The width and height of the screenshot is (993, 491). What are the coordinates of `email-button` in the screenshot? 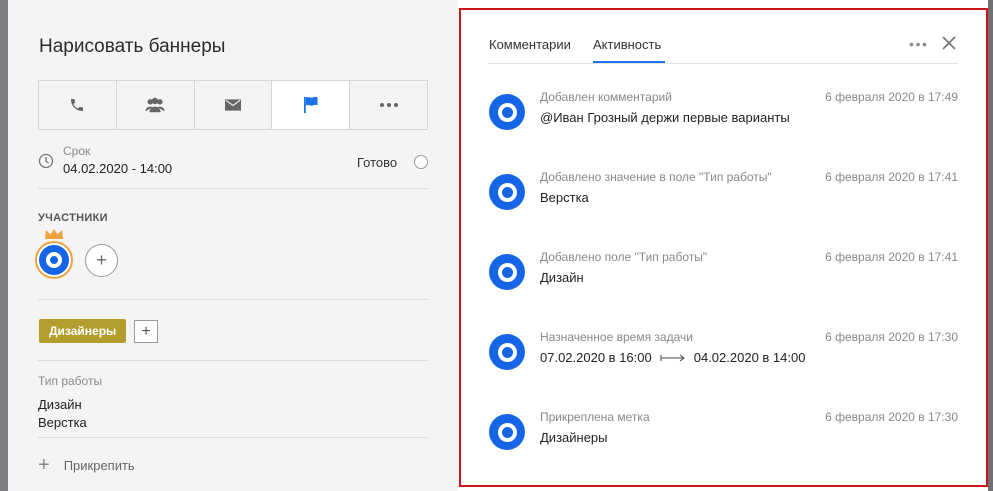 It's located at (234, 105).